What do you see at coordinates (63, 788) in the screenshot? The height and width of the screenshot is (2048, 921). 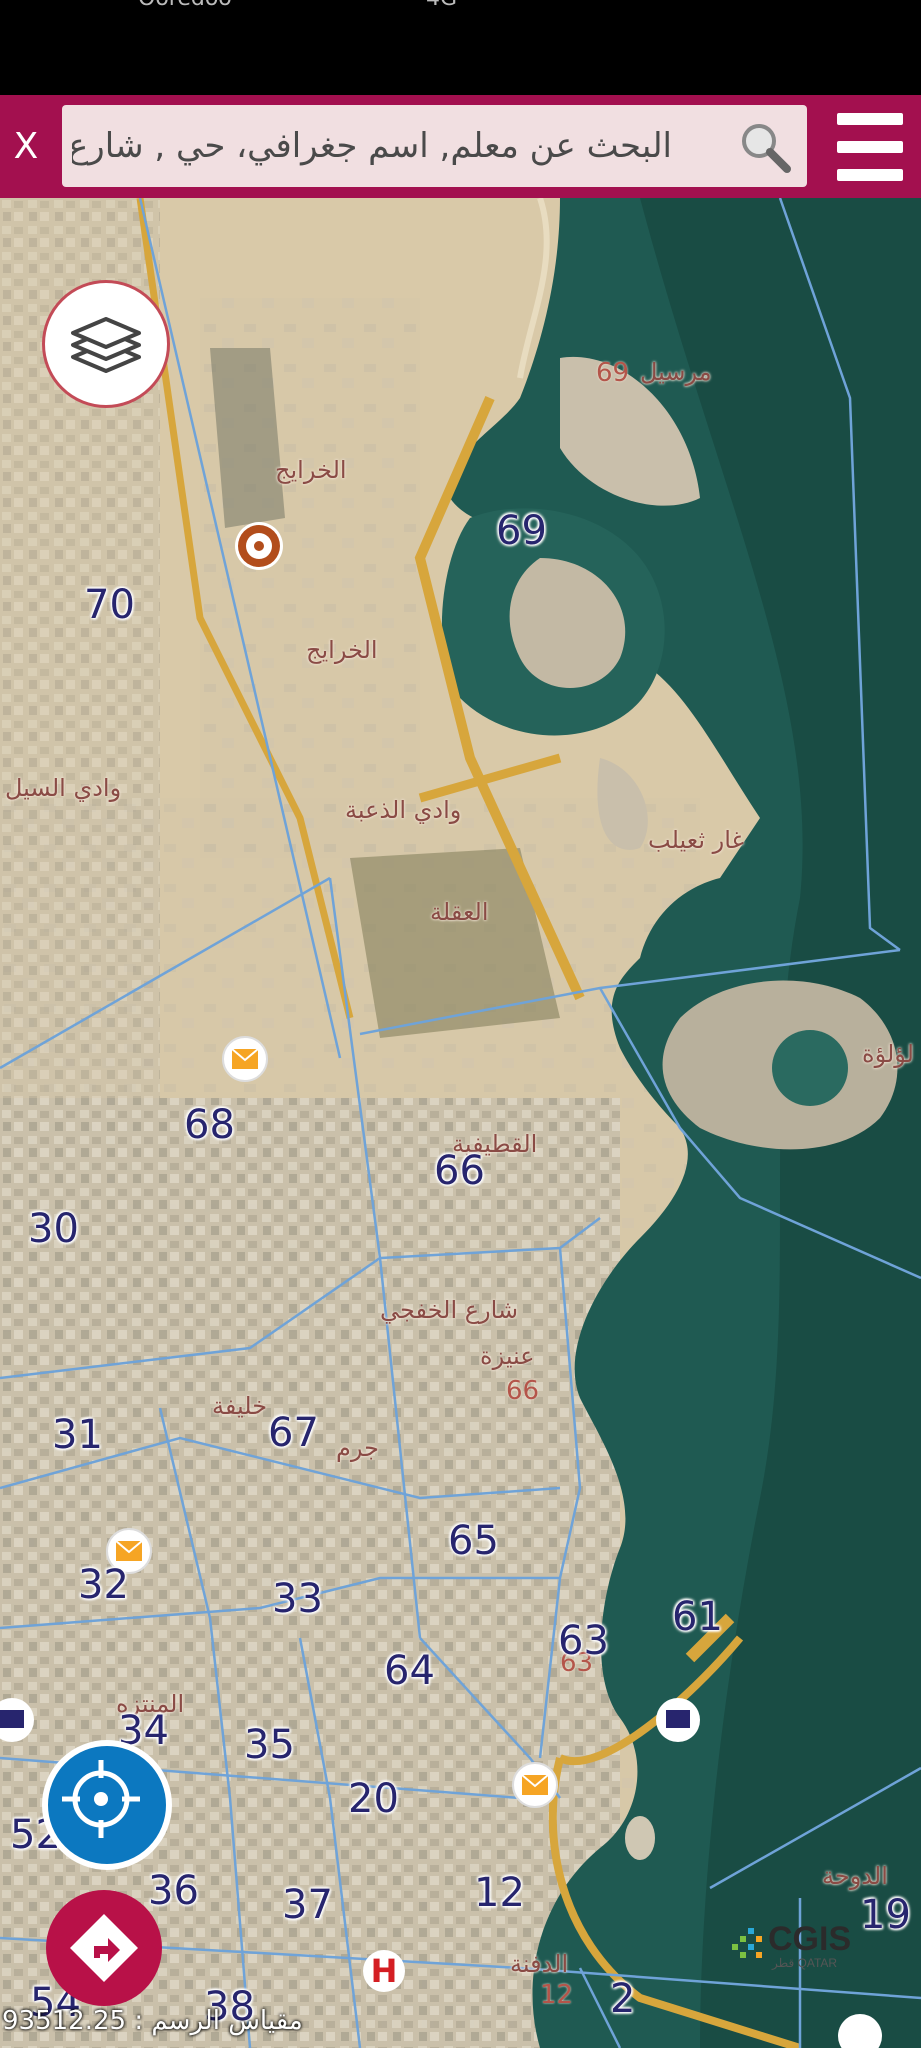 I see `place-name: وادي السيل` at bounding box center [63, 788].